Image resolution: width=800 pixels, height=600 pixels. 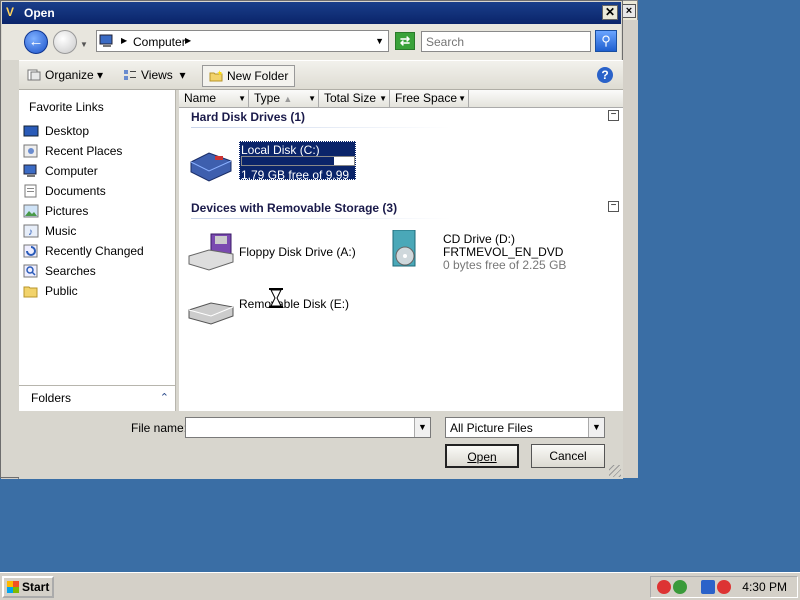 What do you see at coordinates (211, 252) in the screenshot?
I see `floppy-drive-icon` at bounding box center [211, 252].